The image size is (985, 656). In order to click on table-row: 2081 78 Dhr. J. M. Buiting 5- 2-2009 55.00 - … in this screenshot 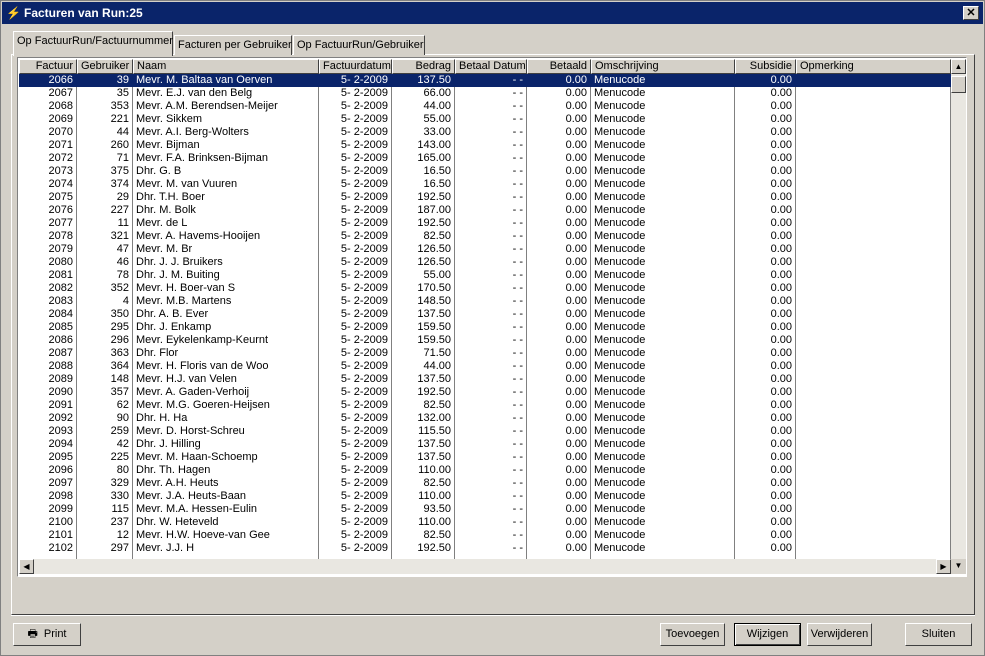, I will do `click(485, 275)`.